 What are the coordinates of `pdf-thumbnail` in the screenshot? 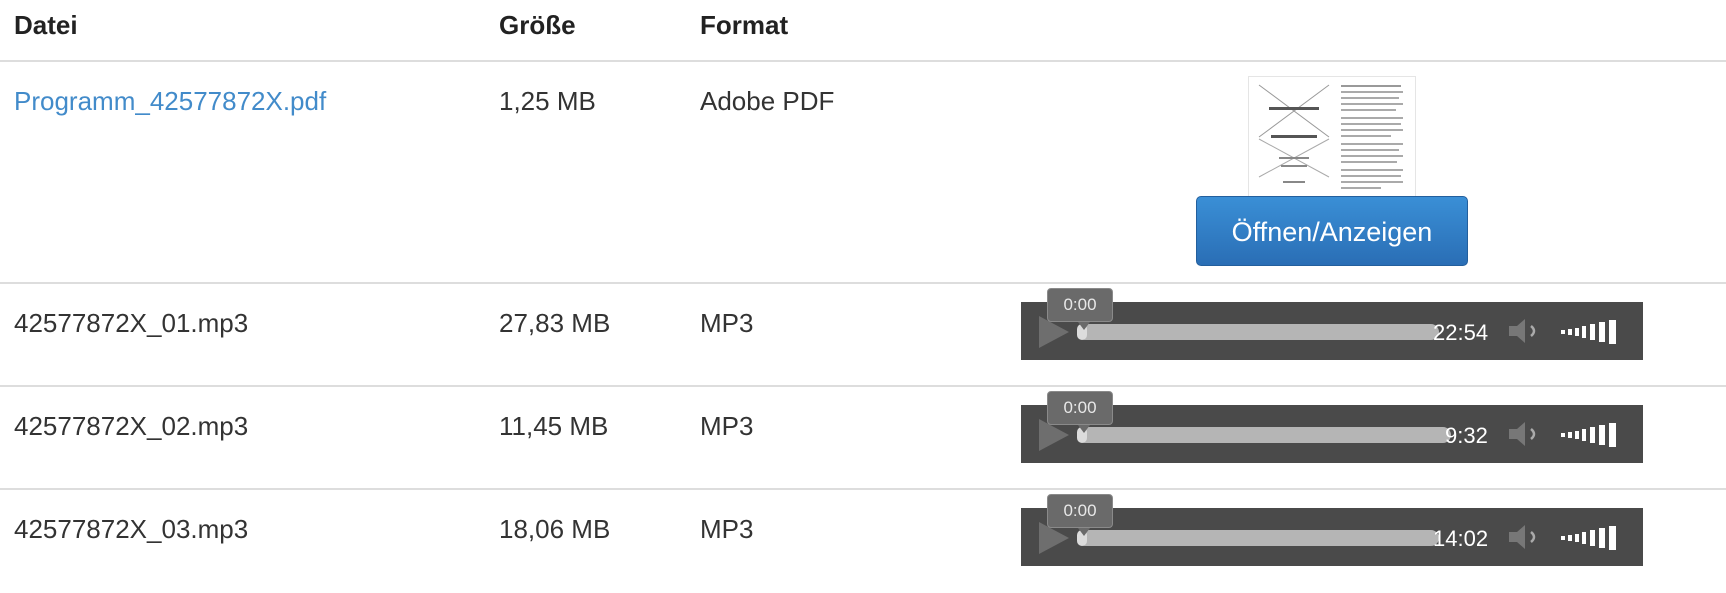 It's located at (1332, 137).